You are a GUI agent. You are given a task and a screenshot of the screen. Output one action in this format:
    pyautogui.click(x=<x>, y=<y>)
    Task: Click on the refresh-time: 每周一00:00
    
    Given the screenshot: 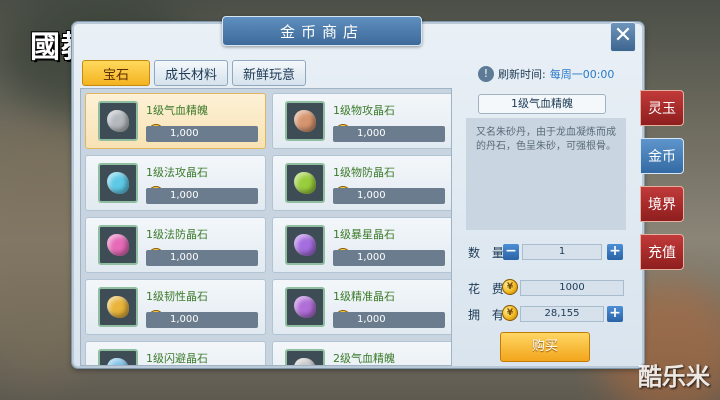 What is the action you would take?
    pyautogui.click(x=582, y=74)
    